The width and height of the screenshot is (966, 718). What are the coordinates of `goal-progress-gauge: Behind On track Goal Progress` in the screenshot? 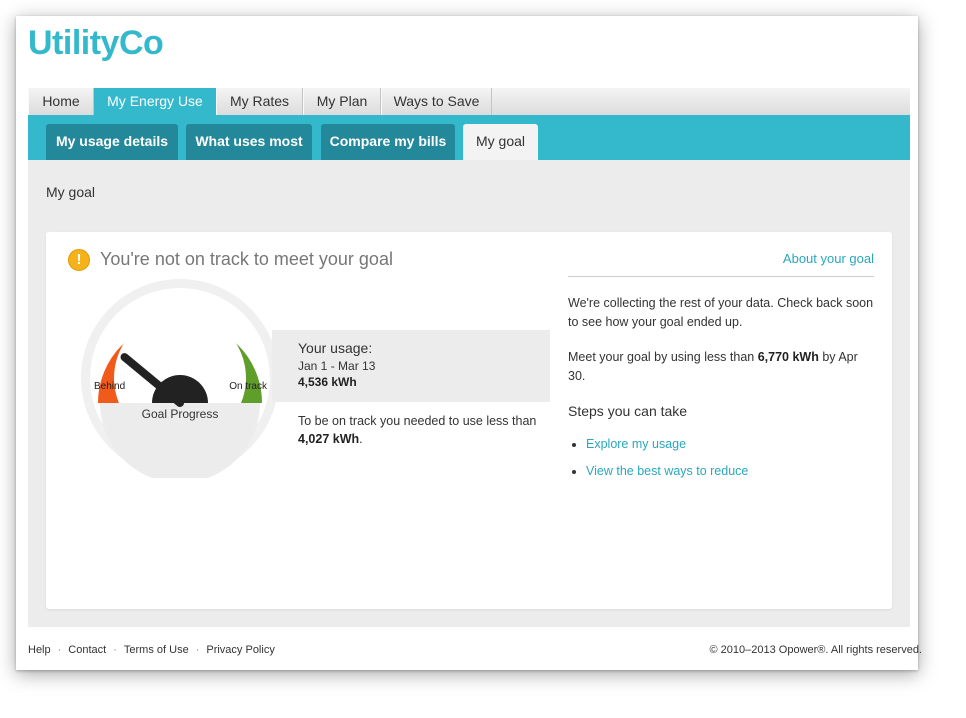 It's located at (180, 380).